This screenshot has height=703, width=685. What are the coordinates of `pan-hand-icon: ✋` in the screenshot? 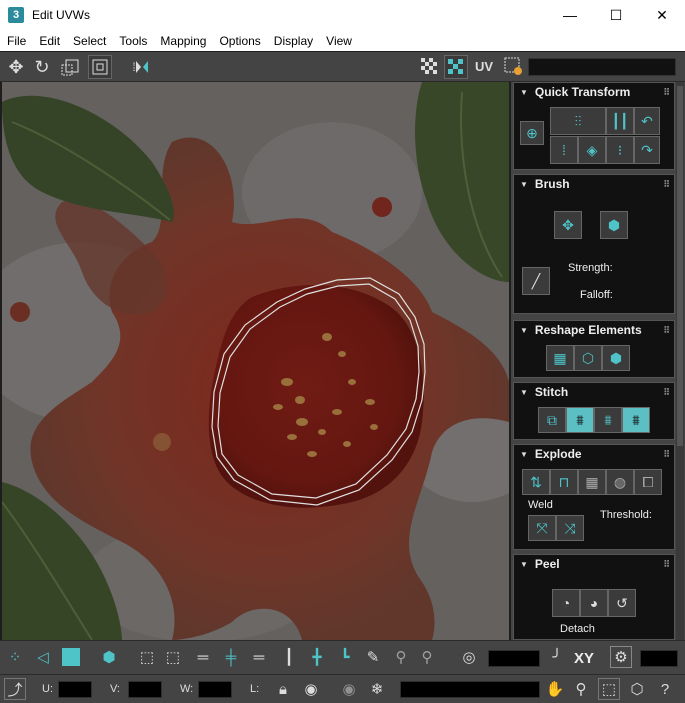 It's located at (555, 689).